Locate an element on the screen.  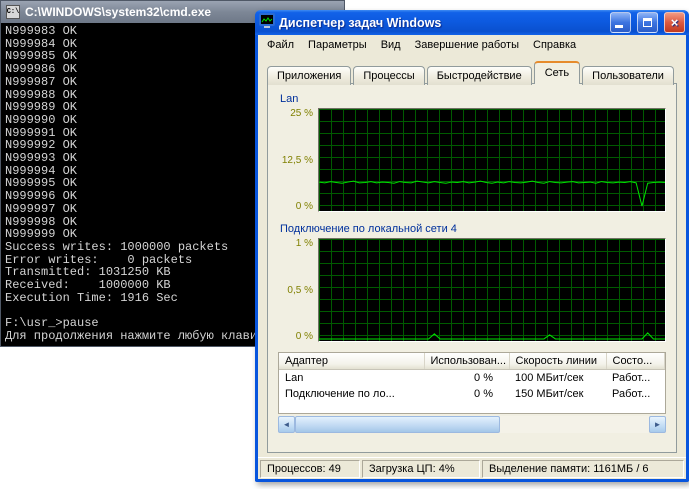
tab-networking: Сеть is located at coordinates (557, 72).